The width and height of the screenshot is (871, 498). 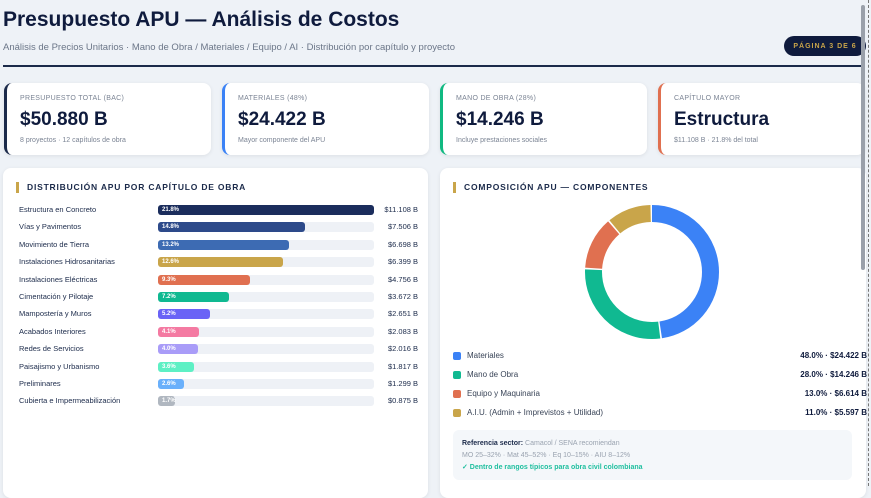 I want to click on kpi-value: $50.880 B, so click(x=64, y=119).